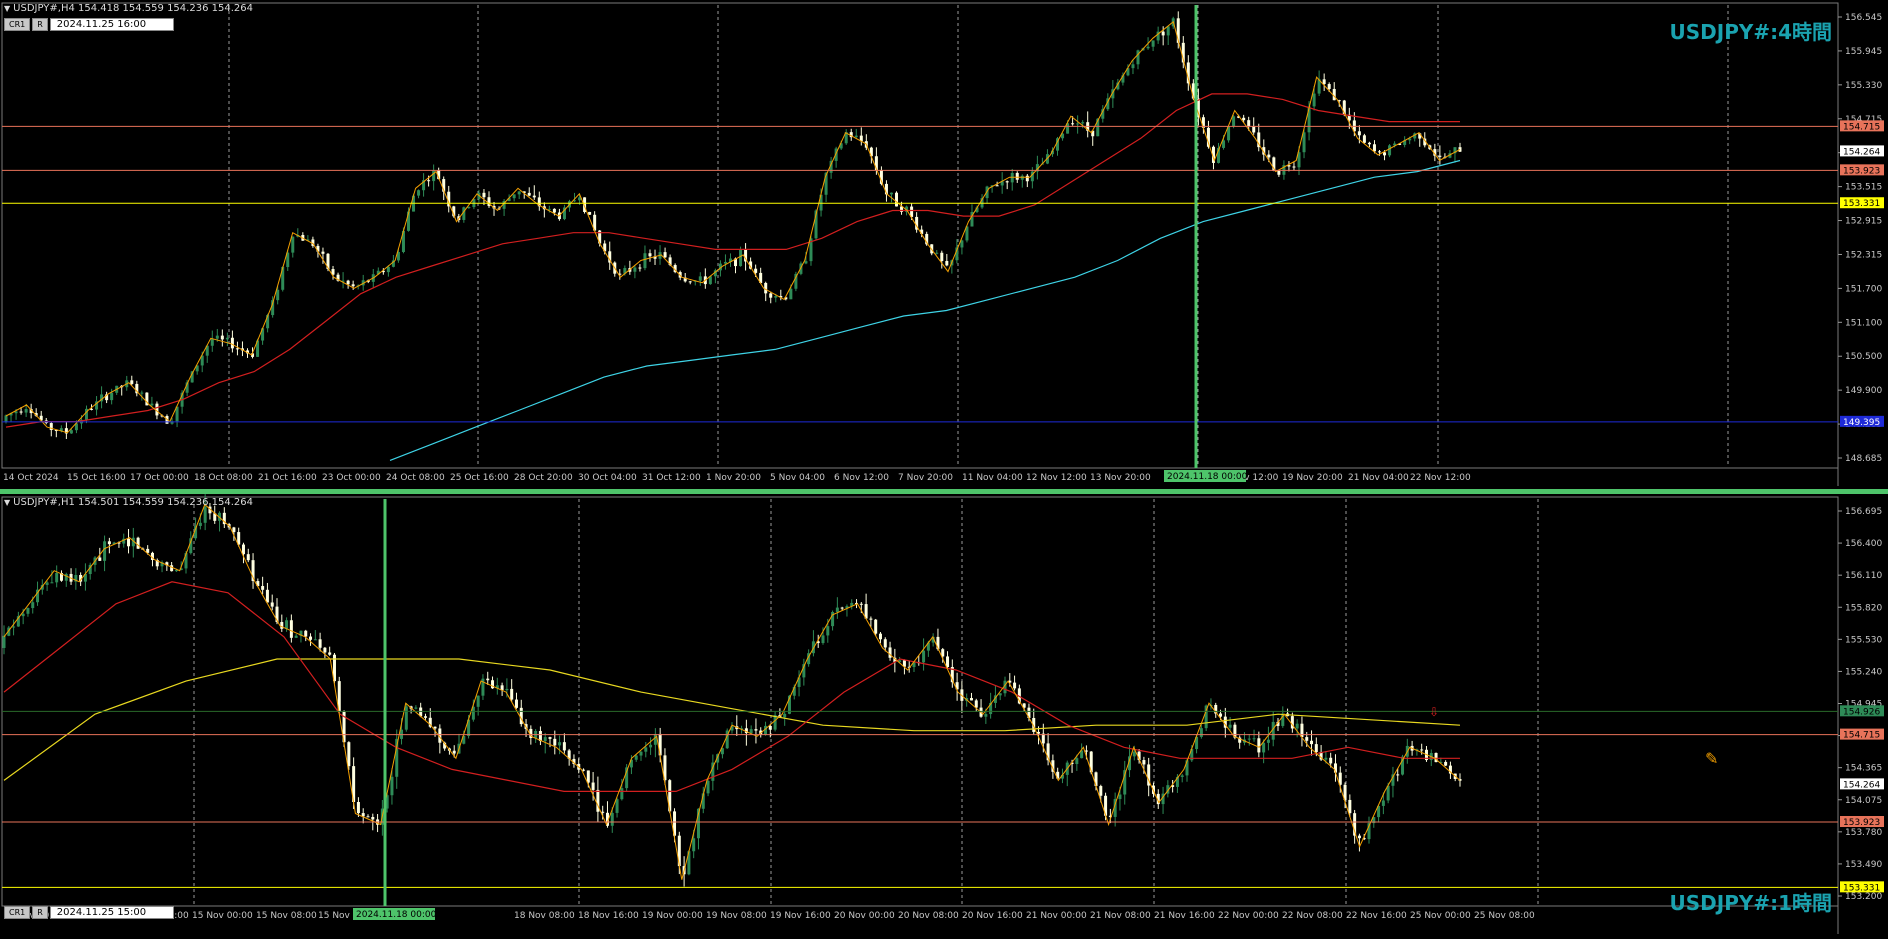 This screenshot has height=939, width=1888. What do you see at coordinates (608, 916) in the screenshot?
I see `x-tick-label: 18 Nov 16:00` at bounding box center [608, 916].